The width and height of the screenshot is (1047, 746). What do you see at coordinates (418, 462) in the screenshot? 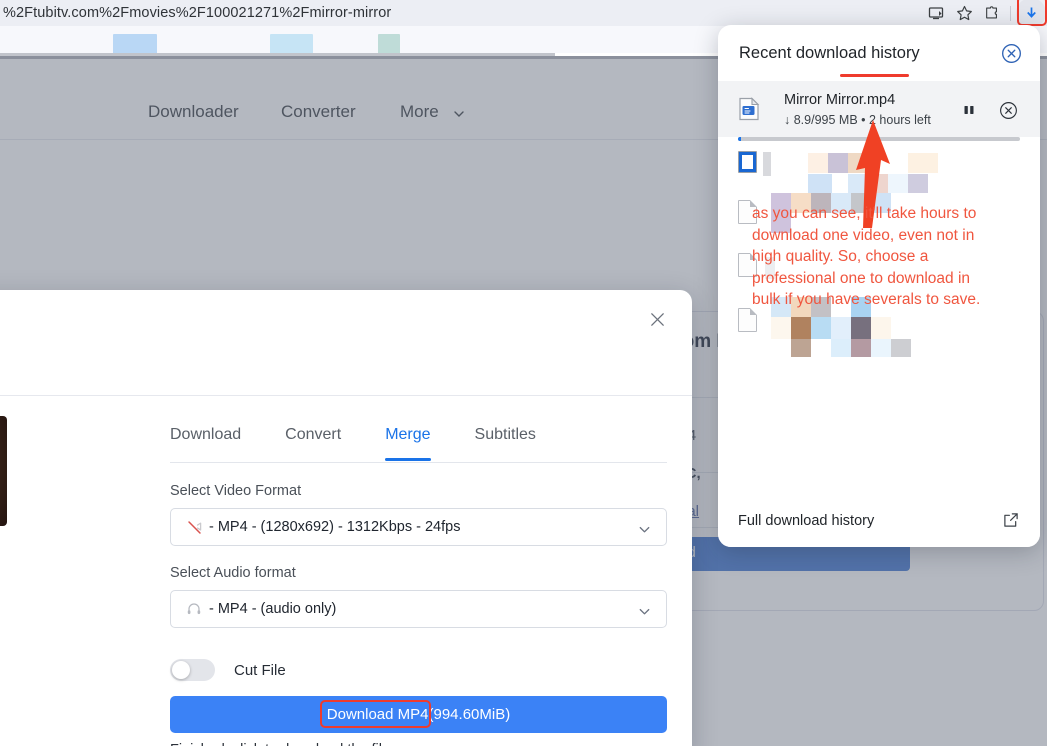
I see `tabs-underline-rule` at bounding box center [418, 462].